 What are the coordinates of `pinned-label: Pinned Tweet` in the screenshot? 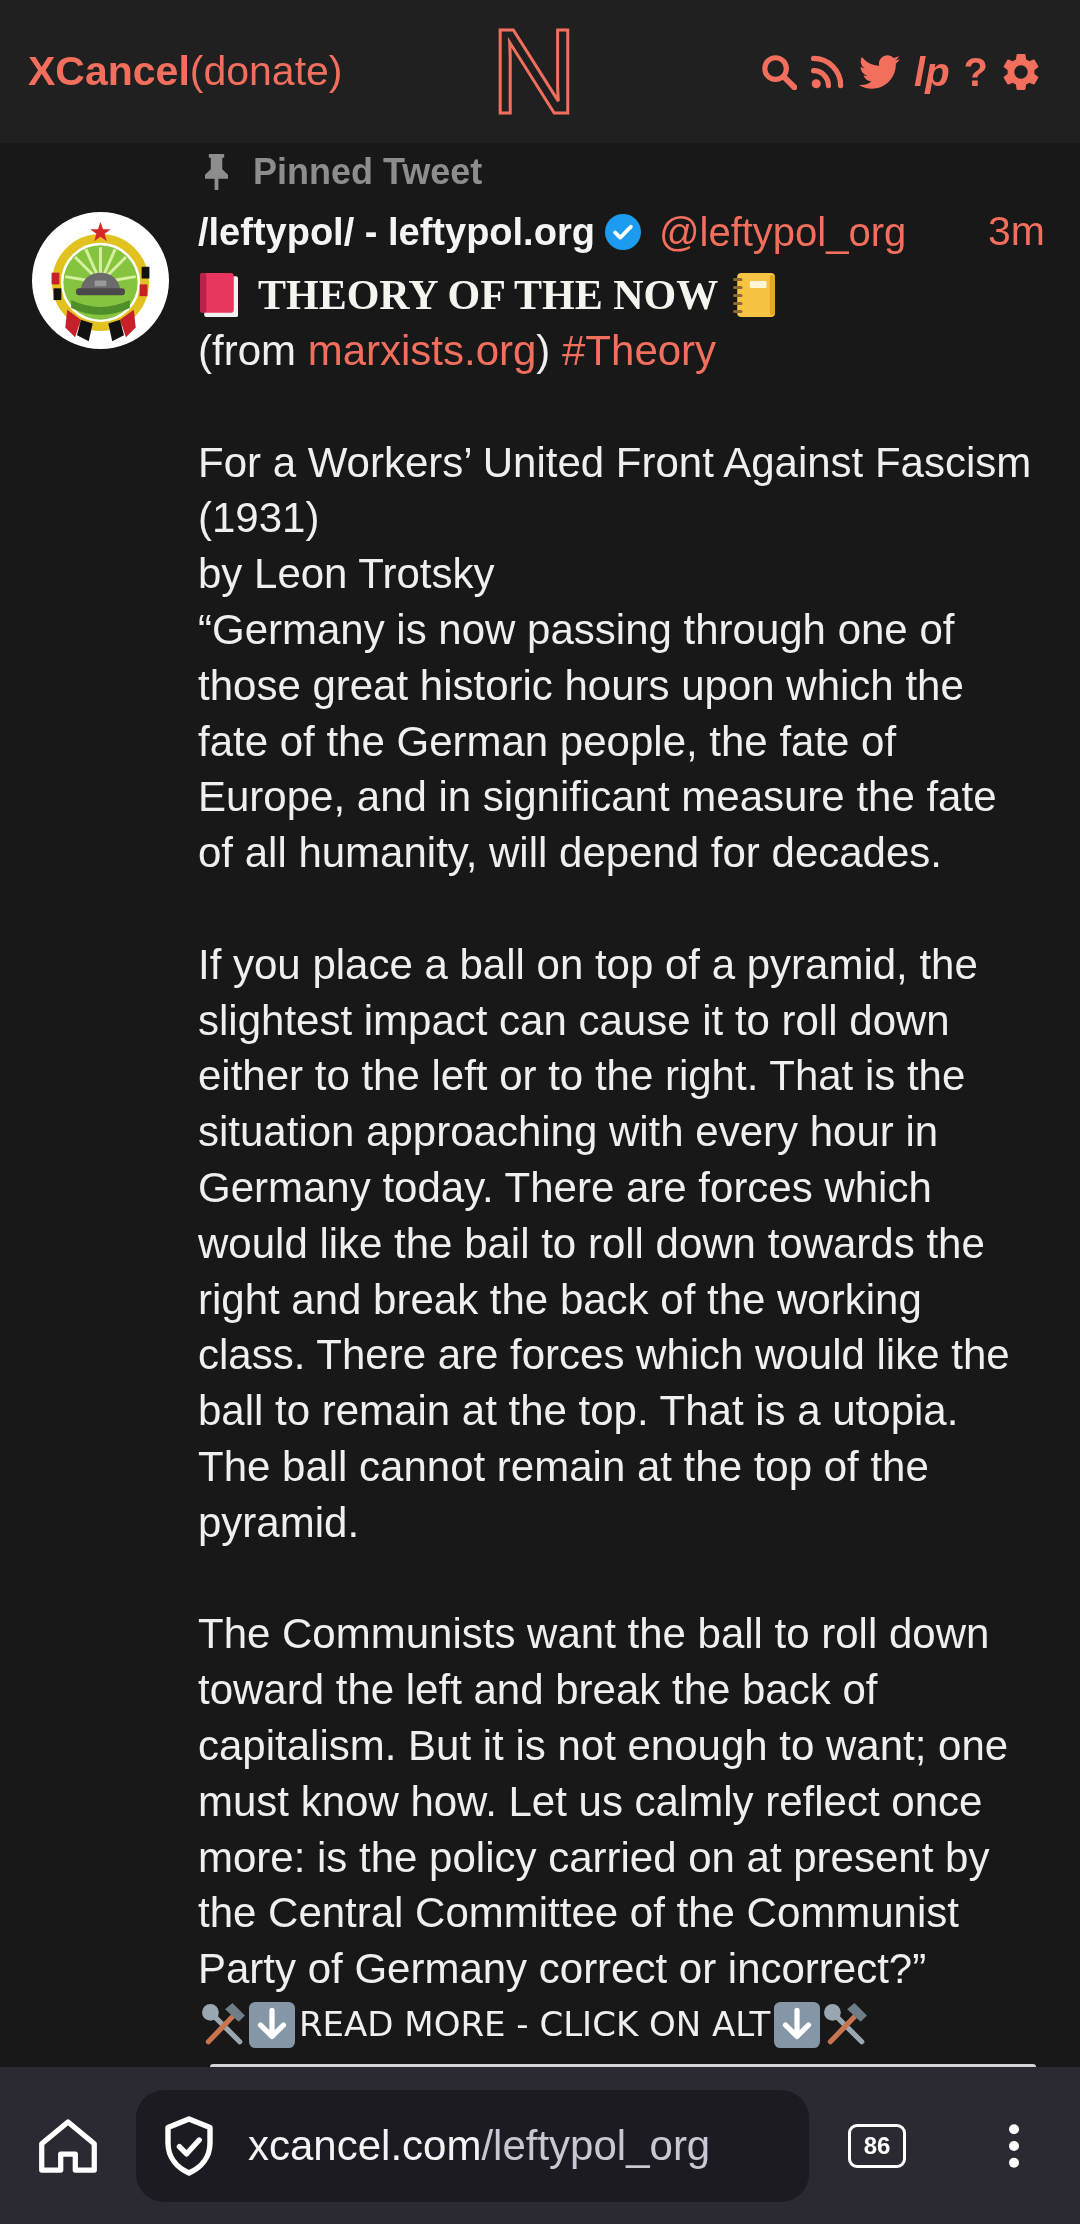 It's located at (368, 172).